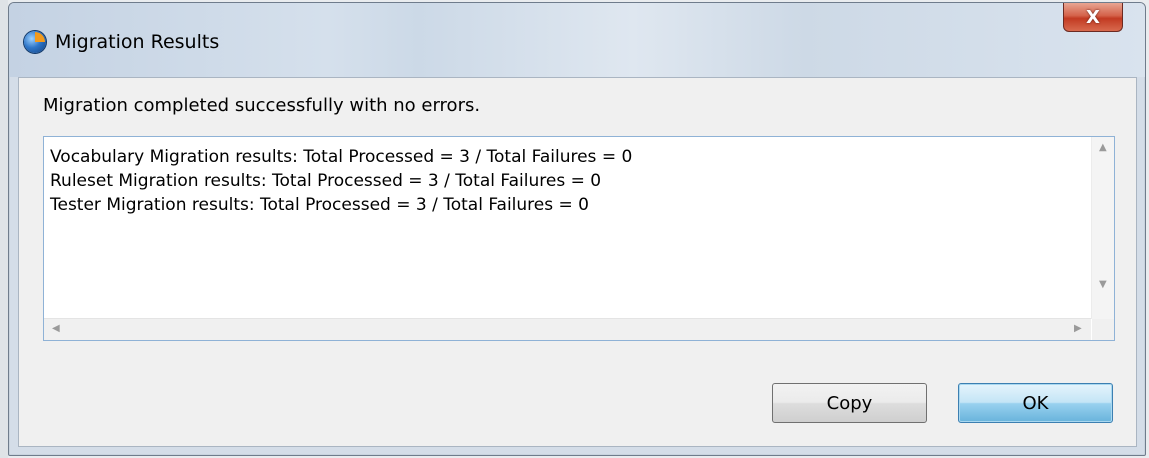  I want to click on horizontal-scrollbar: ◀ ▶, so click(567, 329).